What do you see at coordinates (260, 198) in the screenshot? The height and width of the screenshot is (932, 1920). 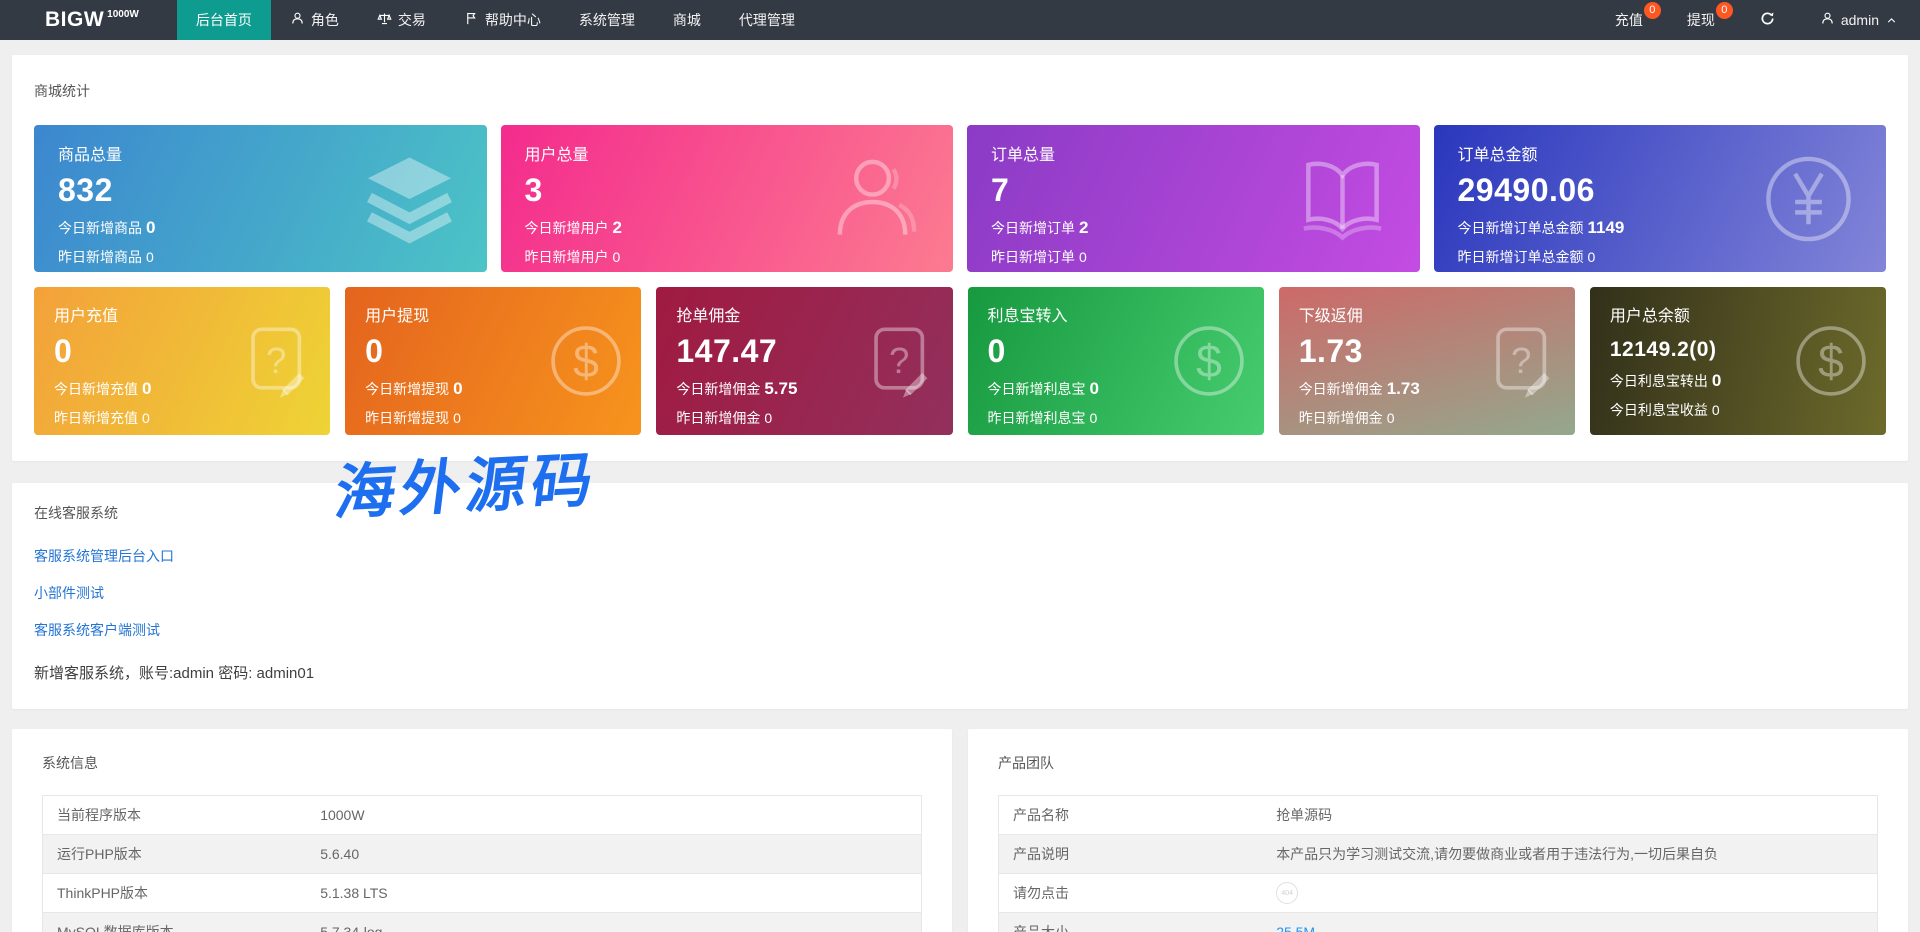 I see `stat-card-goods-total: 商品总量 832 今日新增商品 0 昨日新增商品 0` at bounding box center [260, 198].